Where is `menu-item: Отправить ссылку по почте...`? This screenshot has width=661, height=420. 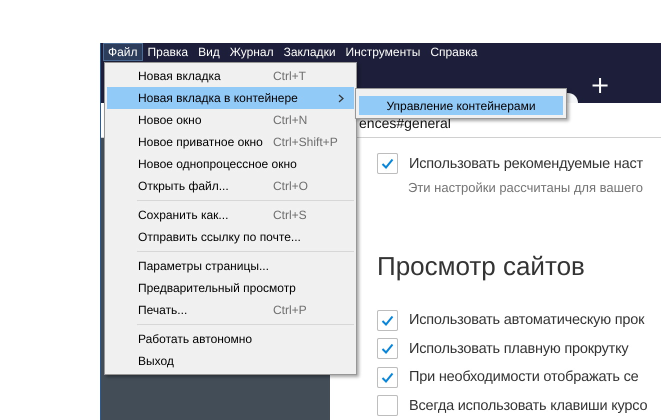 menu-item: Отправить ссылку по почте... is located at coordinates (230, 237).